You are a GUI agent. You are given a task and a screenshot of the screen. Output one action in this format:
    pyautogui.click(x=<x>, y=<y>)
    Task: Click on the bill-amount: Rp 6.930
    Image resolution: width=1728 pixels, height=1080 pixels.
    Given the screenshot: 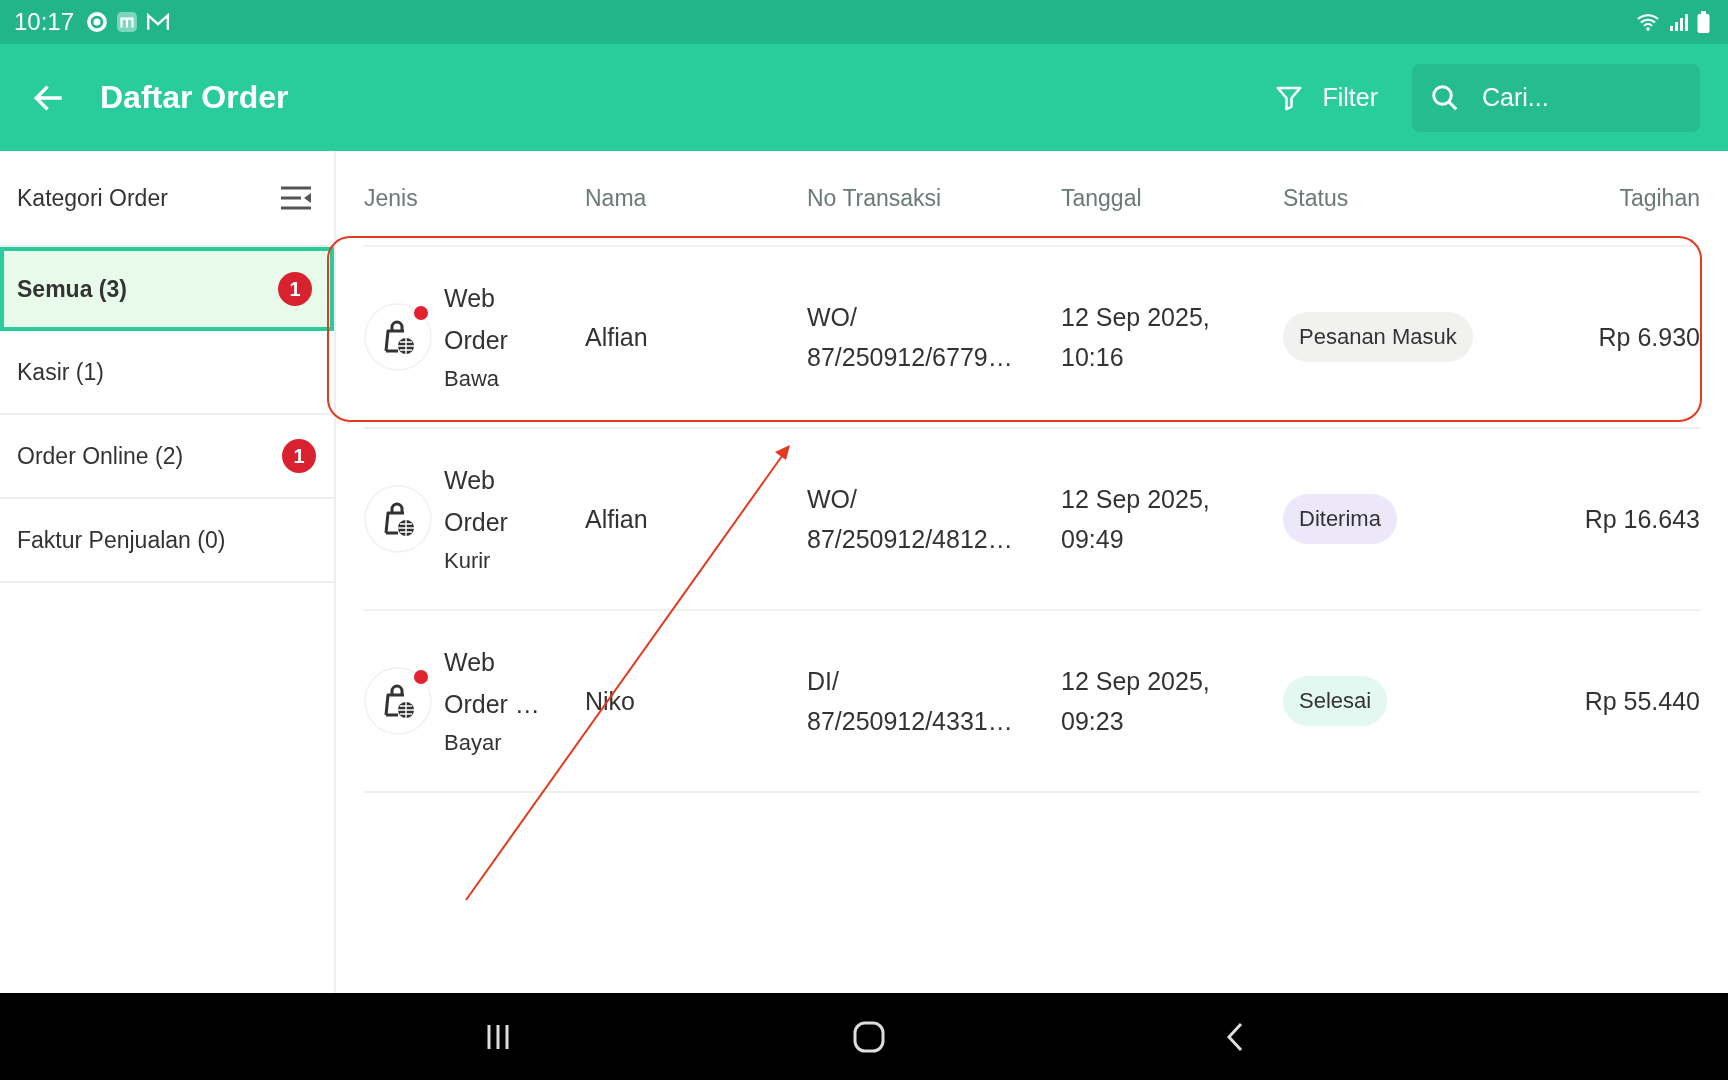 What is the action you would take?
    pyautogui.click(x=1648, y=337)
    